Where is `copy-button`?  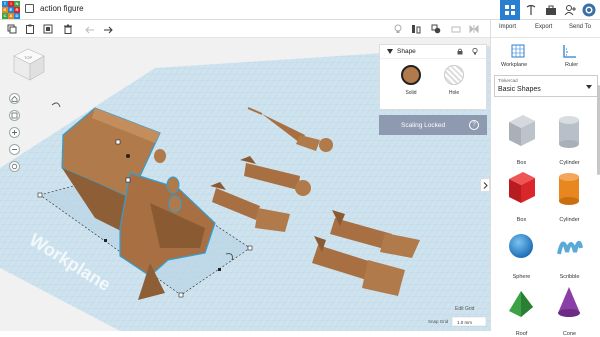 copy-button is located at coordinates (12, 29).